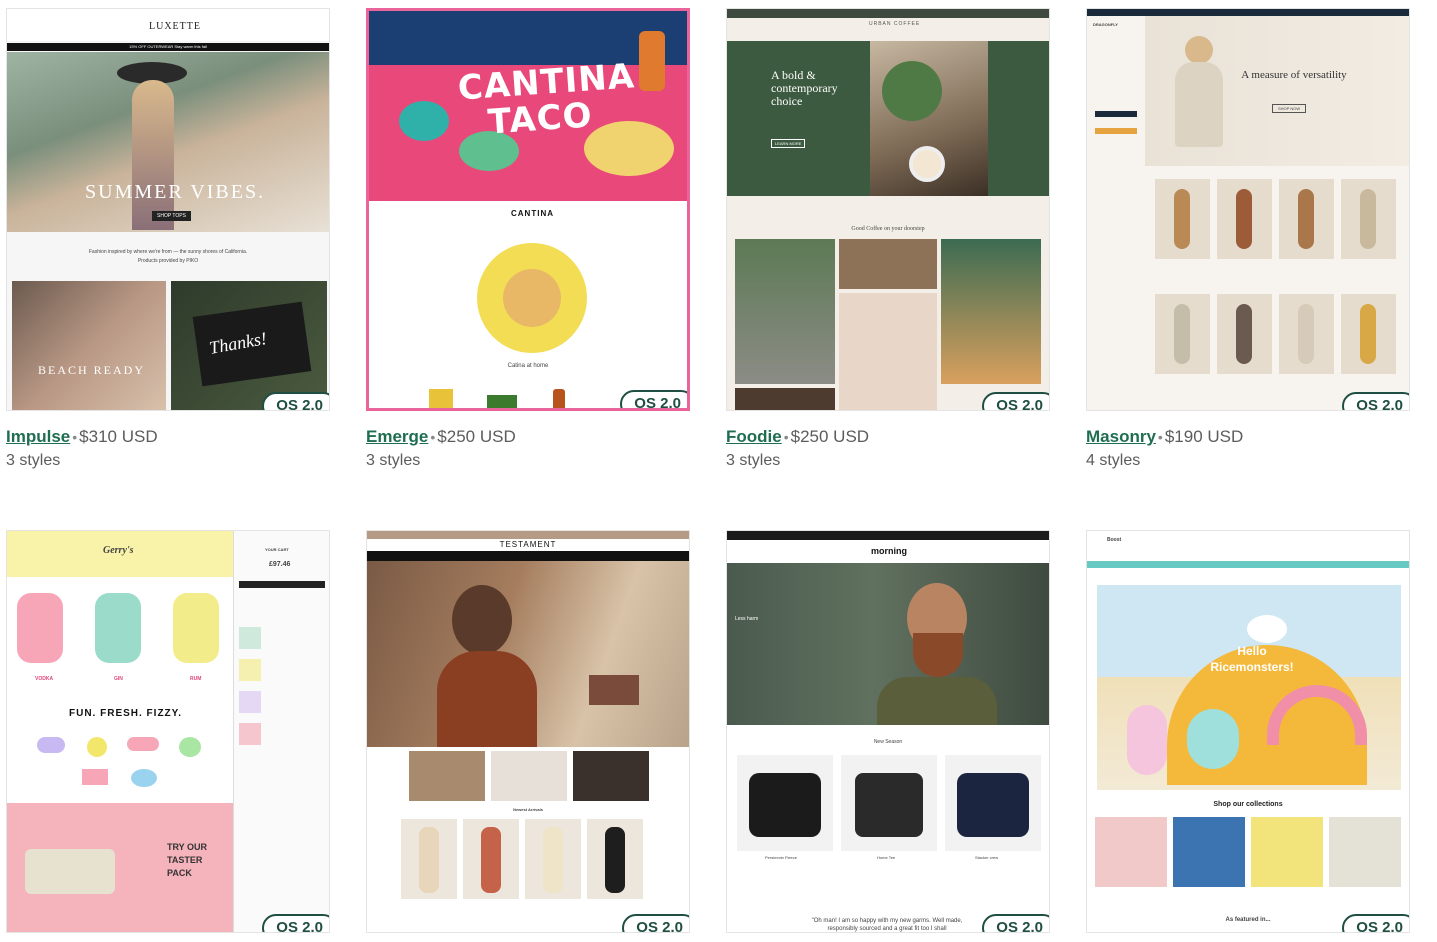 The image size is (1437, 942). Describe the element at coordinates (1248, 804) in the screenshot. I see `section-title: Shop our collections` at that location.